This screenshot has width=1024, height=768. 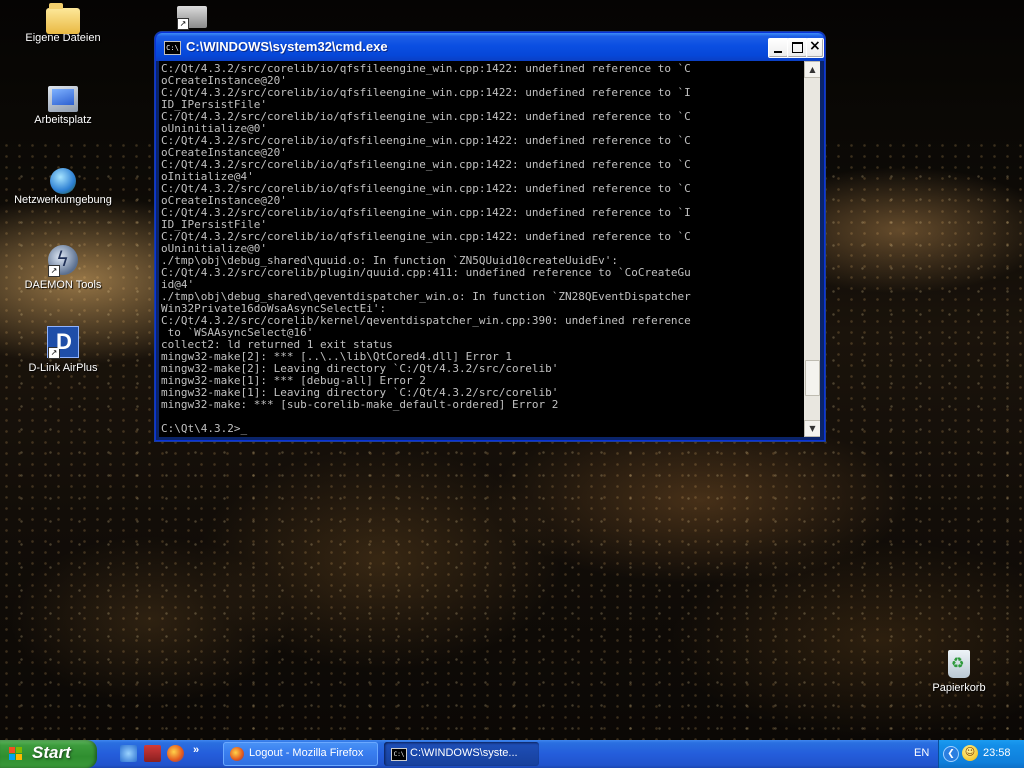 I want to click on internet-explorer-icon, so click(x=128, y=753).